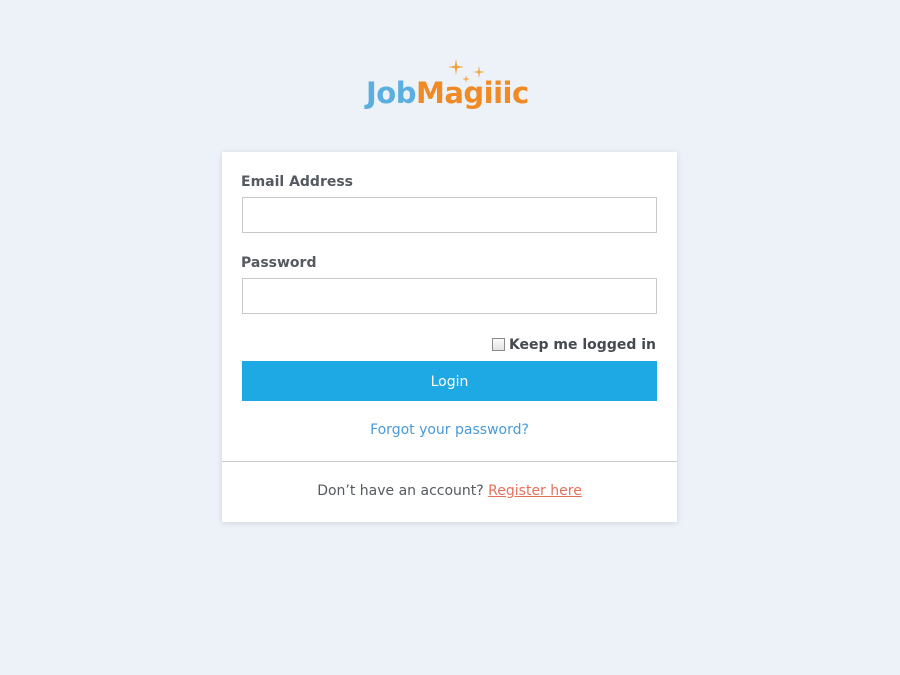 This screenshot has height=675, width=900. Describe the element at coordinates (449, 381) in the screenshot. I see `login-button: Login` at that location.